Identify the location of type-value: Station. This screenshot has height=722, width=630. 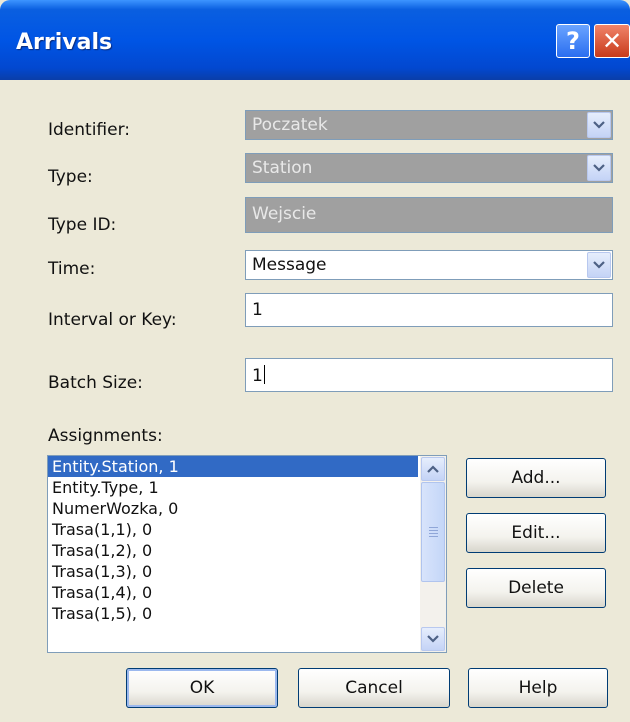
(282, 168).